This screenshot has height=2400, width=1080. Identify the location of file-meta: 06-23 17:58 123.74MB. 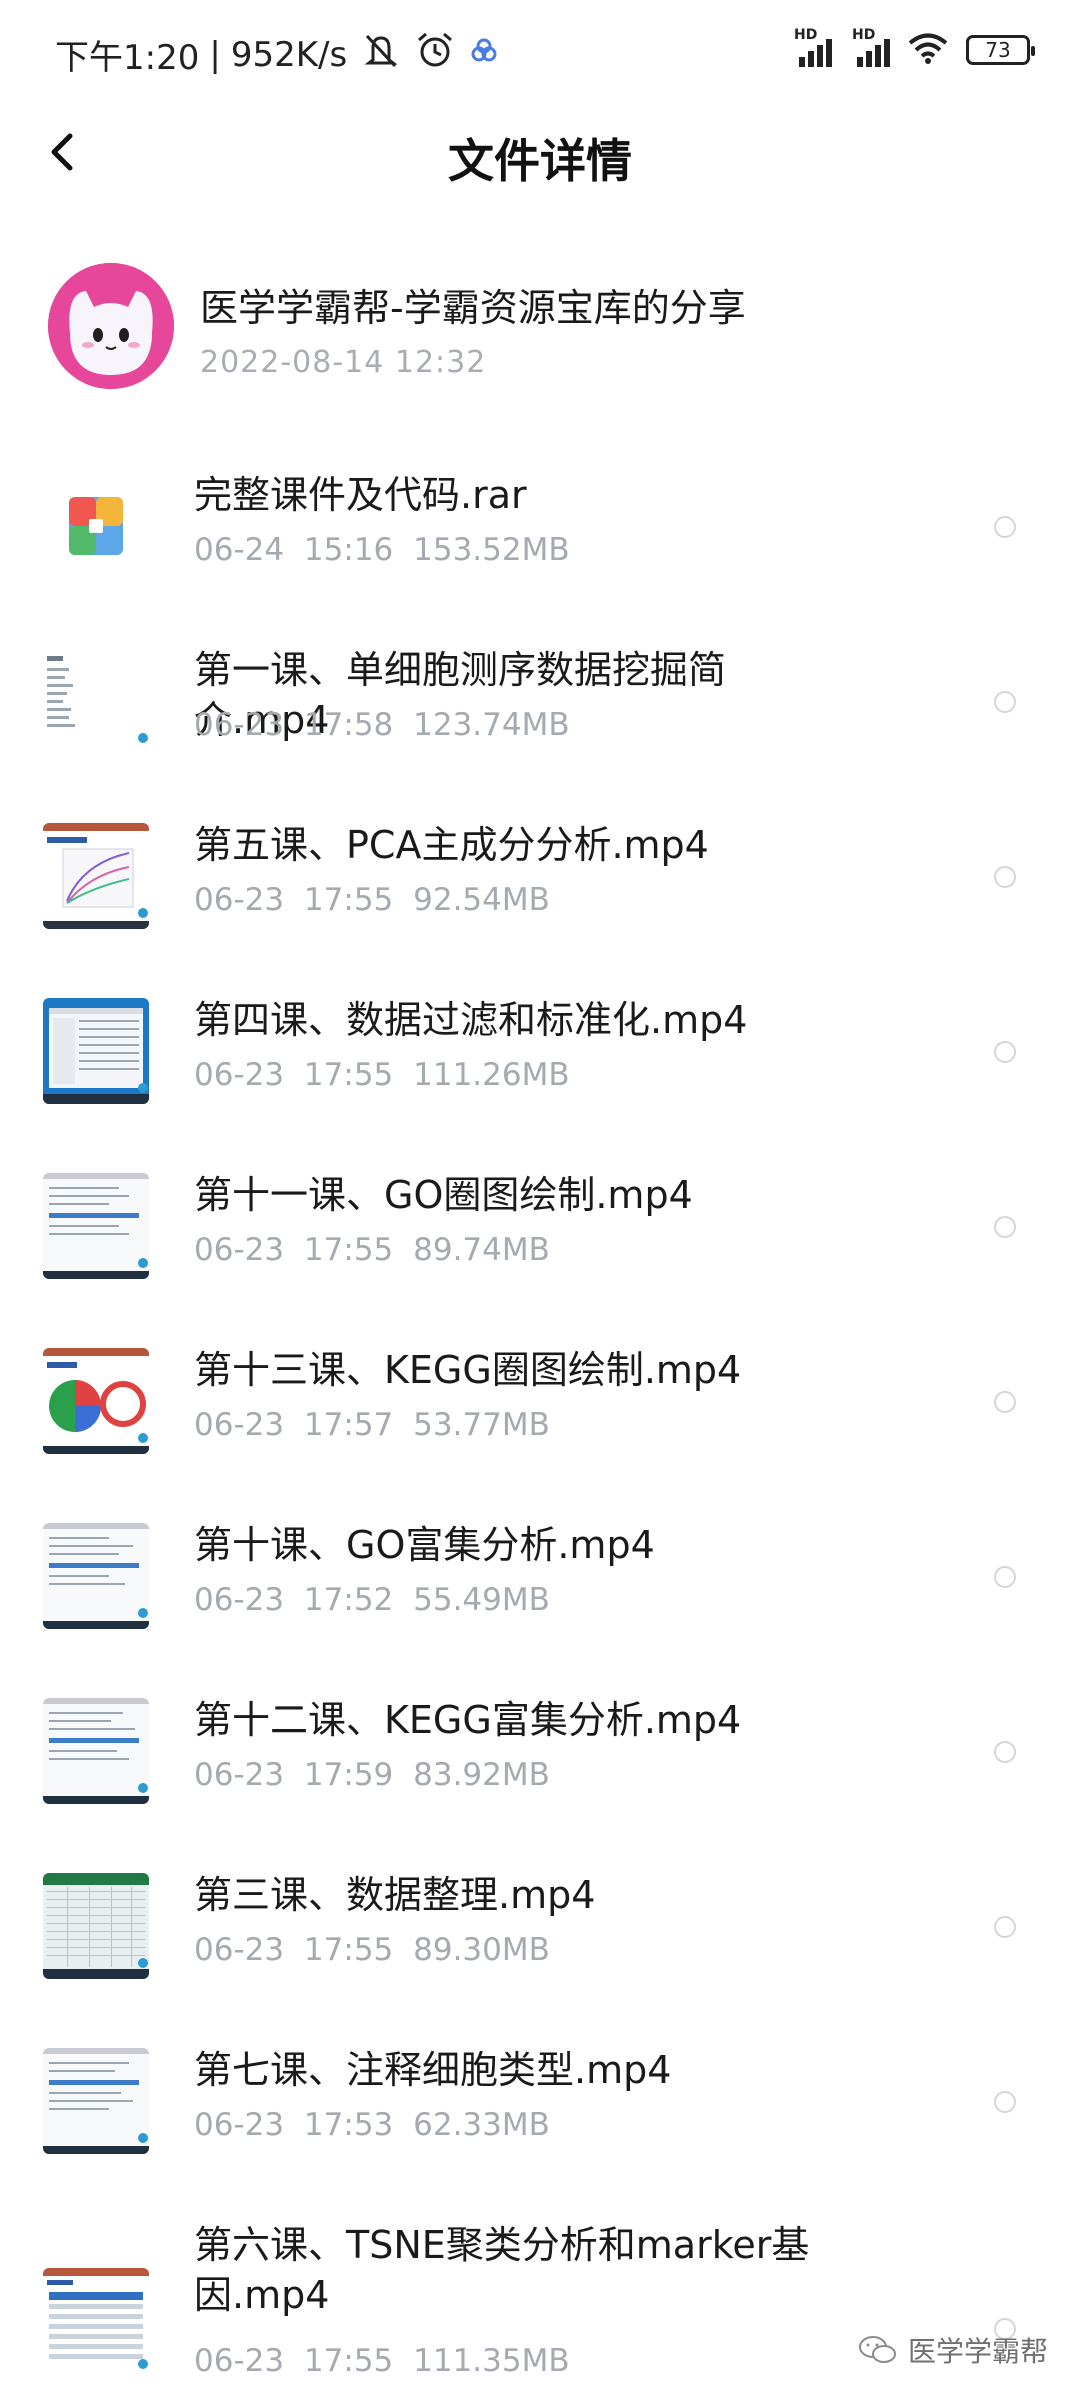
(382, 725).